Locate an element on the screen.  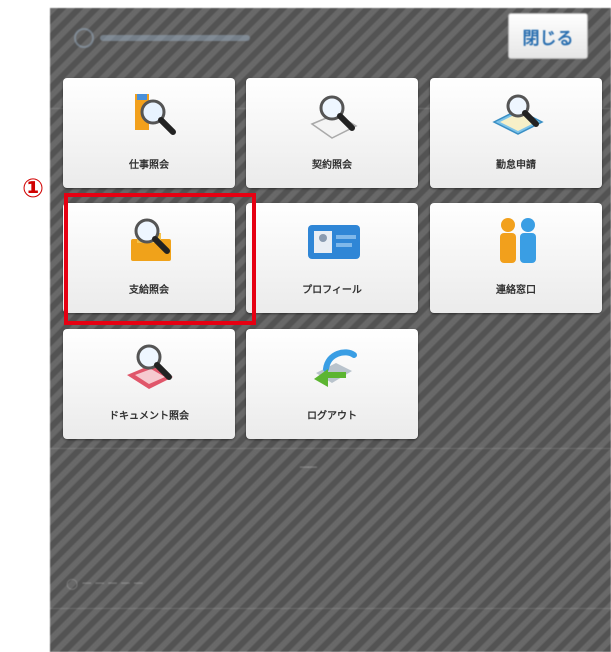
tile-document-inquiry: ドキュメント照会 is located at coordinates (149, 384).